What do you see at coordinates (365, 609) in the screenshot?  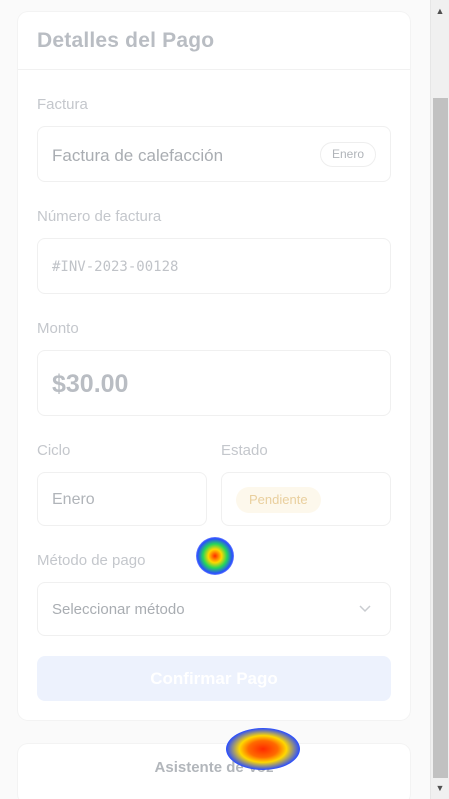 I see `chevron-down-icon` at bounding box center [365, 609].